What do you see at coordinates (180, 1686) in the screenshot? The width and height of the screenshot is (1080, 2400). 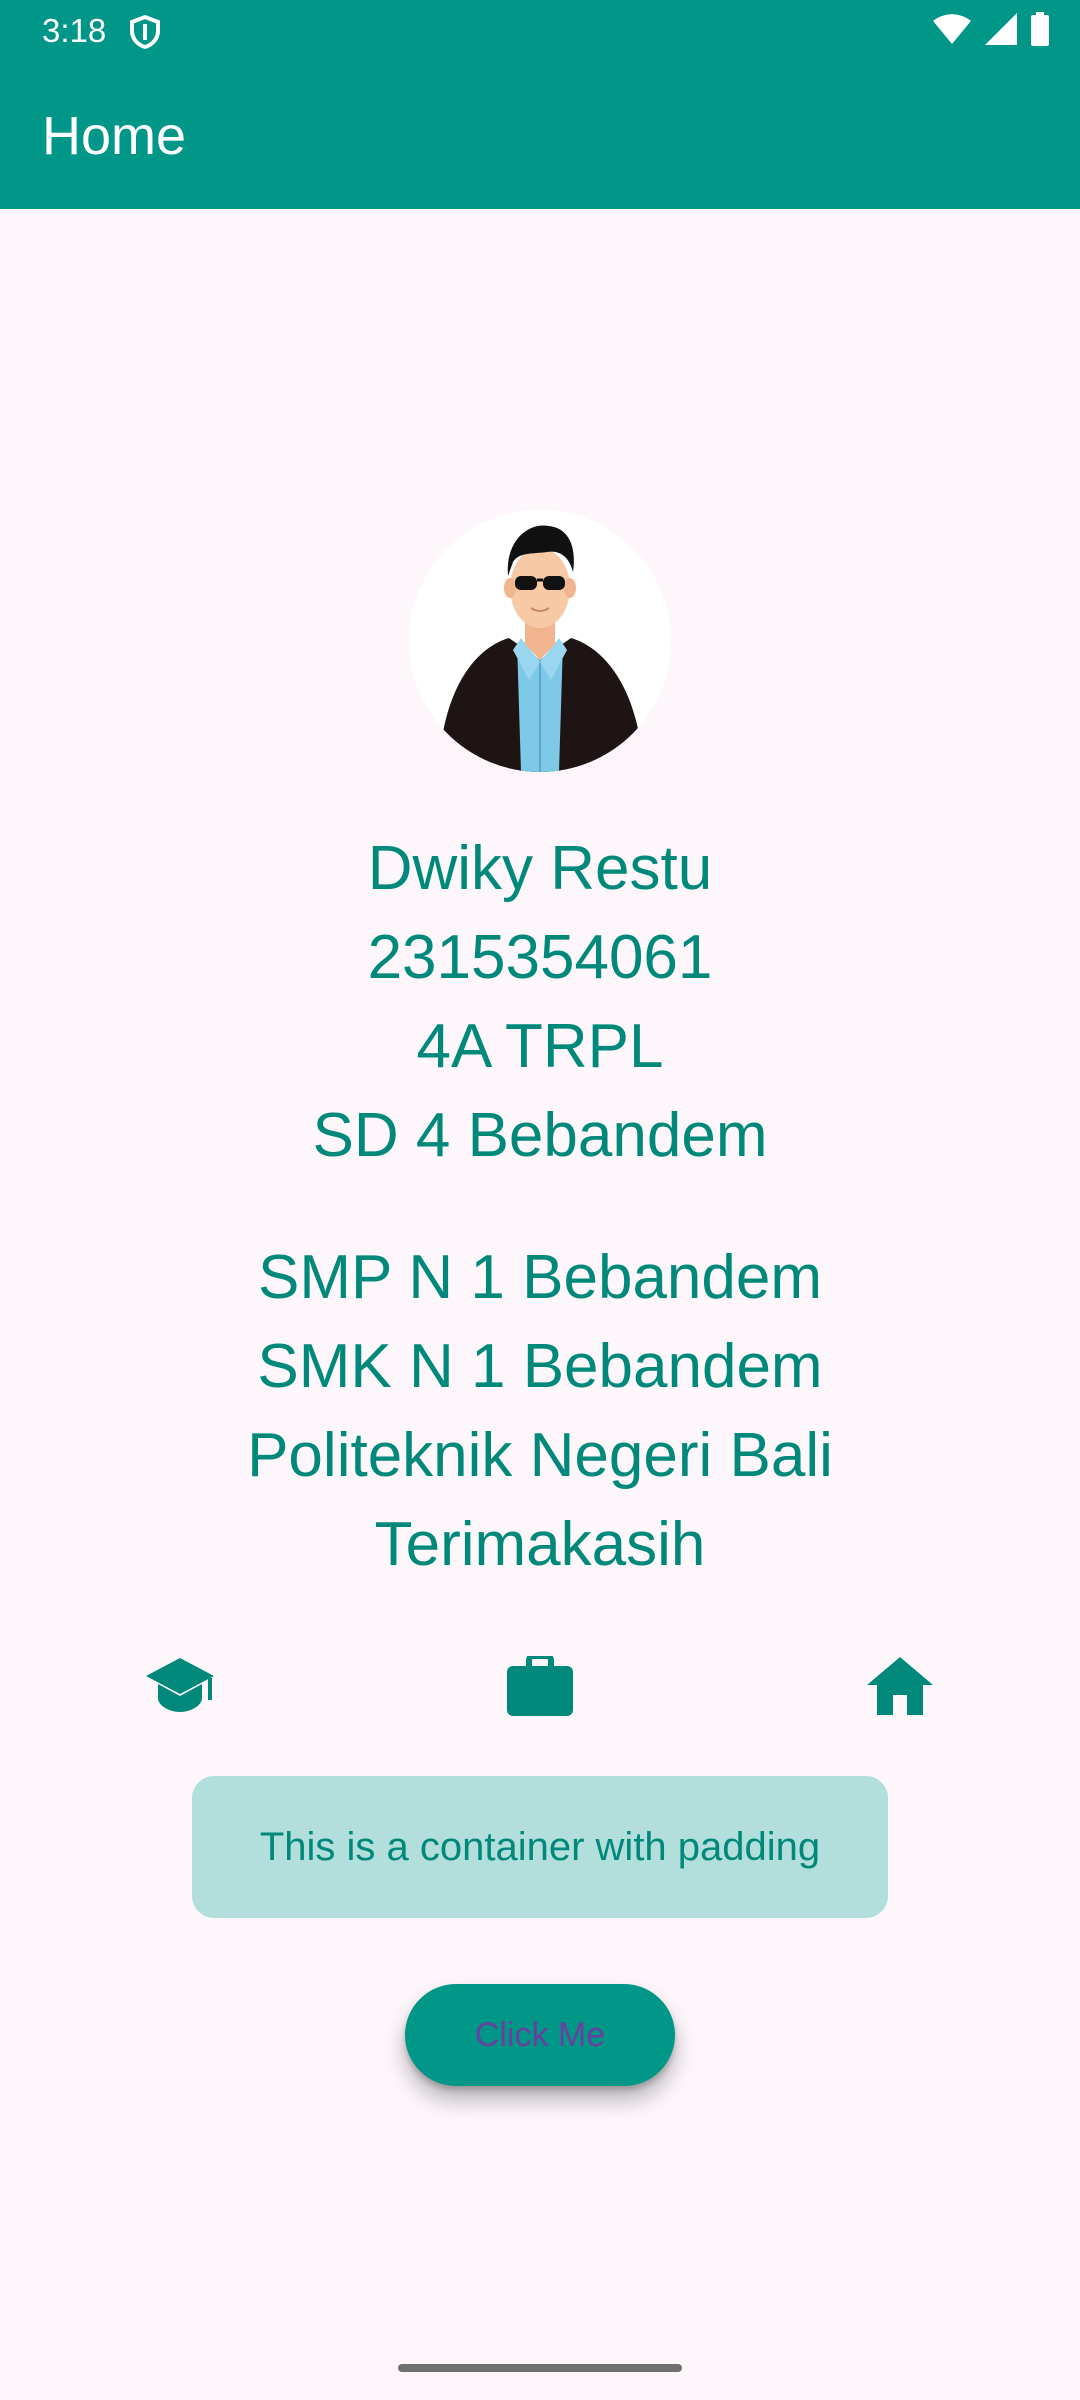 I see `school-icon` at bounding box center [180, 1686].